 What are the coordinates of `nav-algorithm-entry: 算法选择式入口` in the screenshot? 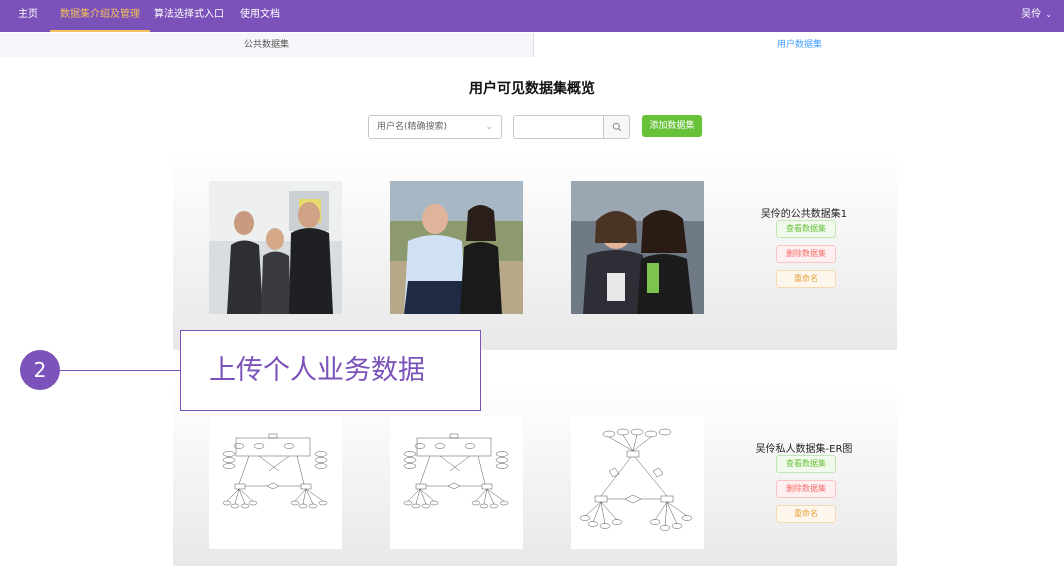 It's located at (189, 16).